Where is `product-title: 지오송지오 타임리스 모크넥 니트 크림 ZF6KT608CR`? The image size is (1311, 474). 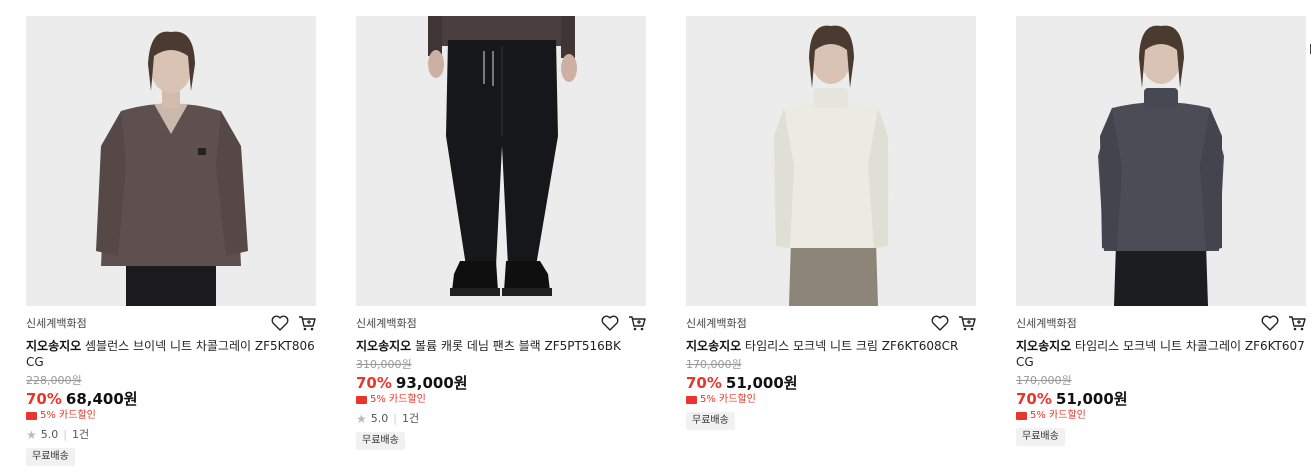
product-title: 지오송지오 타임리스 모크넥 니트 크림 ZF6KT608CR is located at coordinates (831, 346).